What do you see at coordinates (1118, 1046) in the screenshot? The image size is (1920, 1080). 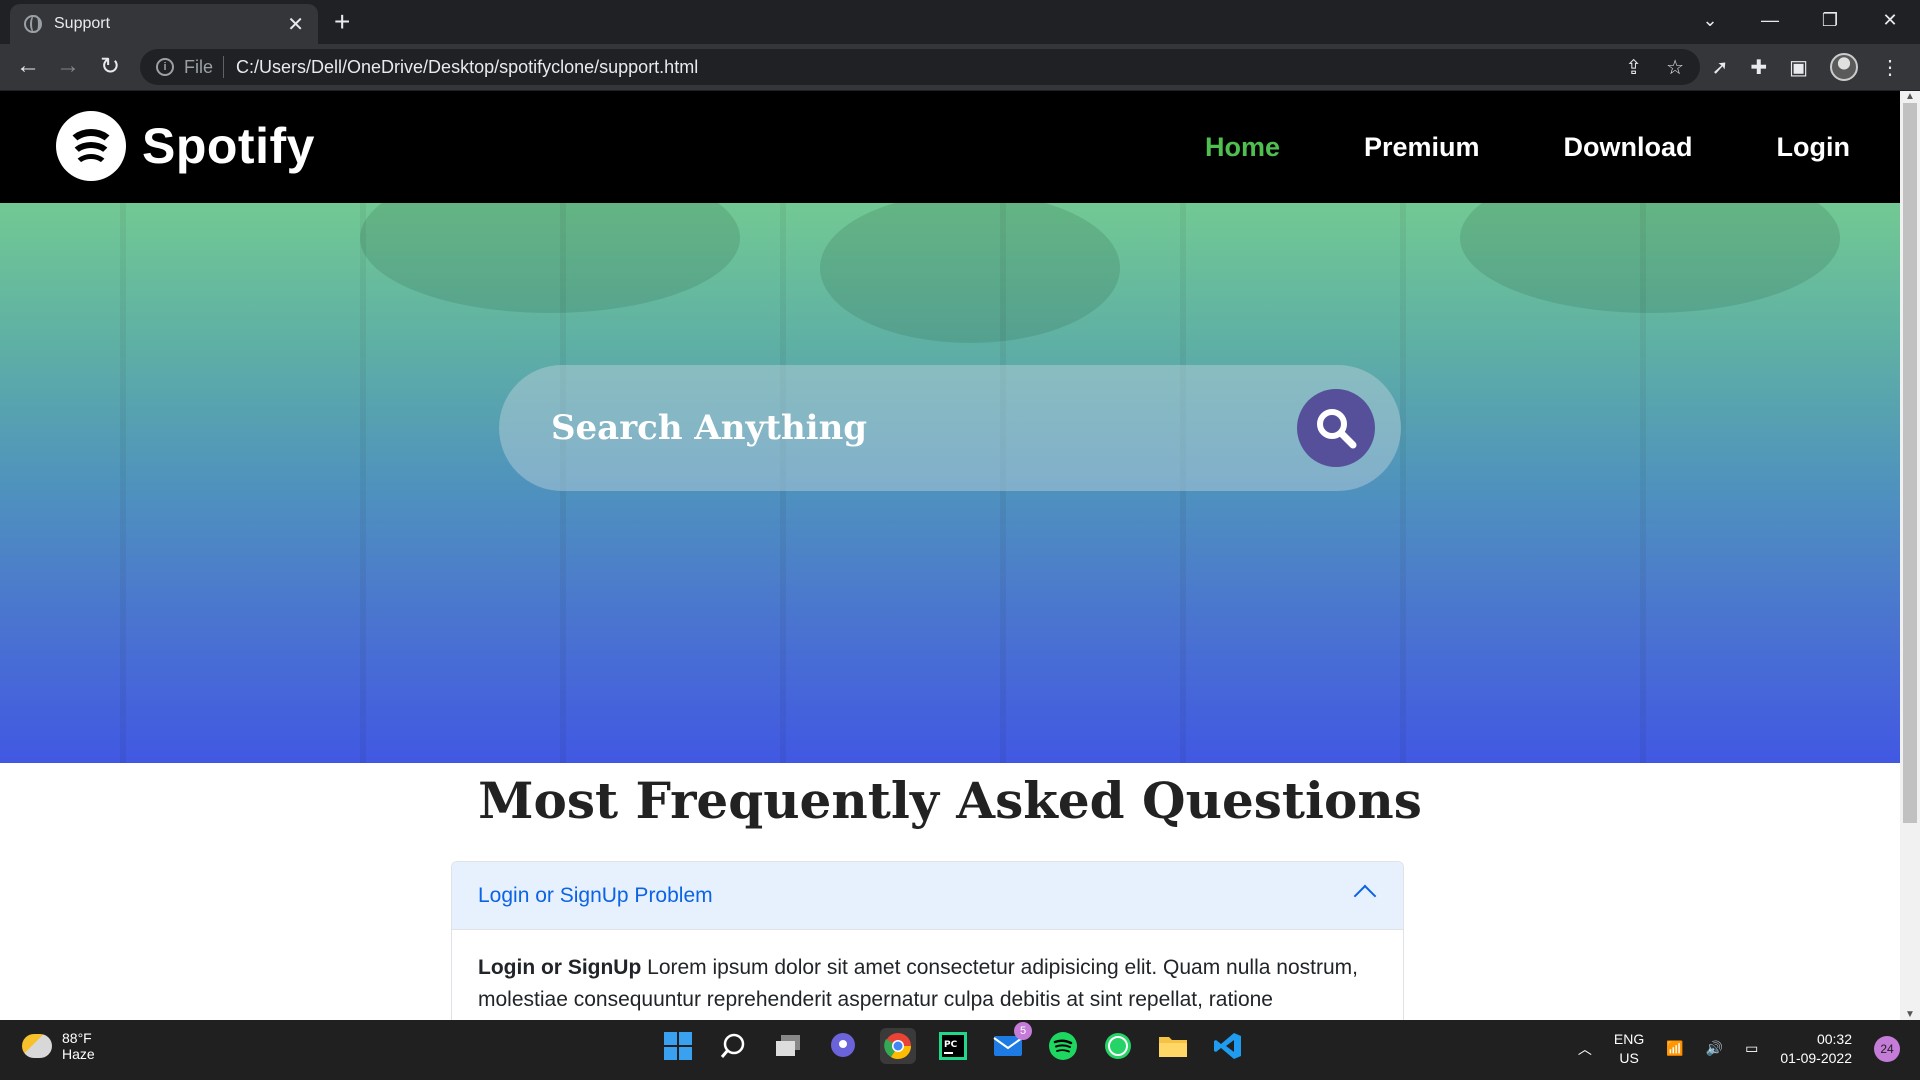 I see `whatsapp-icon` at bounding box center [1118, 1046].